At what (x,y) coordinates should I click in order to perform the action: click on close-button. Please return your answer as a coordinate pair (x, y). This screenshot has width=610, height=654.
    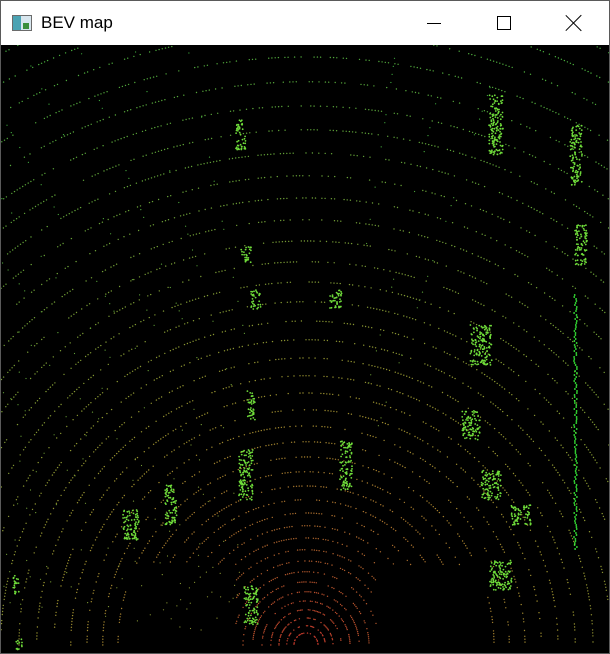
    Looking at the image, I should click on (574, 23).